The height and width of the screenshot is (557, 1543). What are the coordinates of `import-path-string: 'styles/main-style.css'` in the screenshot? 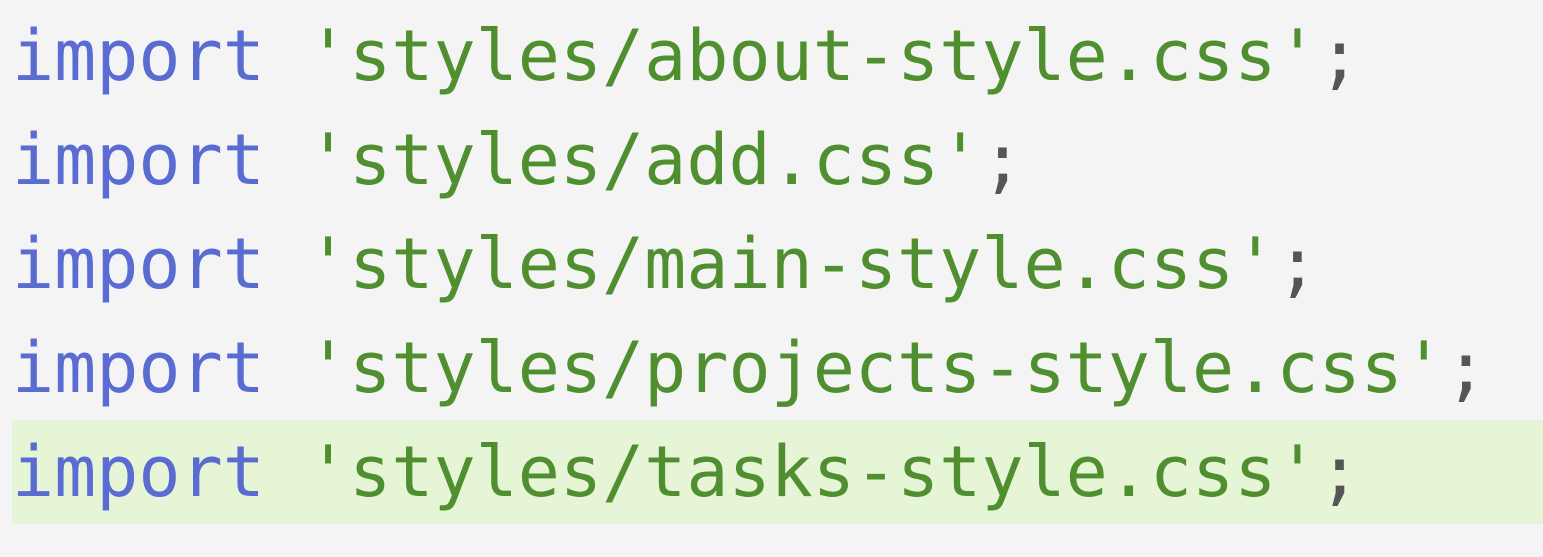 It's located at (792, 264).